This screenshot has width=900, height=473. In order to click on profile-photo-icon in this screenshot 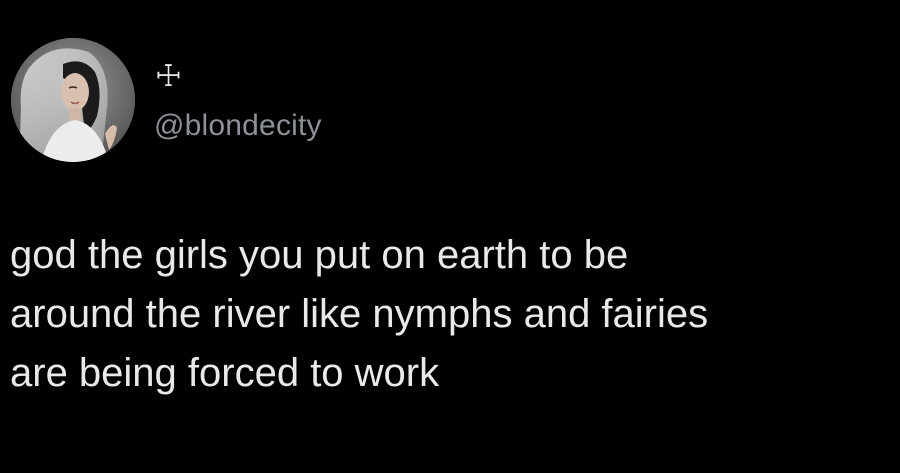, I will do `click(73, 100)`.